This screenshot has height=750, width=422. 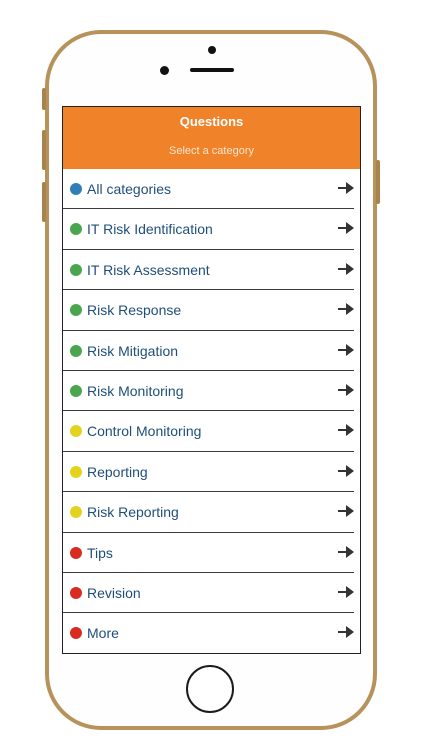 I want to click on category-label: Risk Reporting, so click(x=133, y=512).